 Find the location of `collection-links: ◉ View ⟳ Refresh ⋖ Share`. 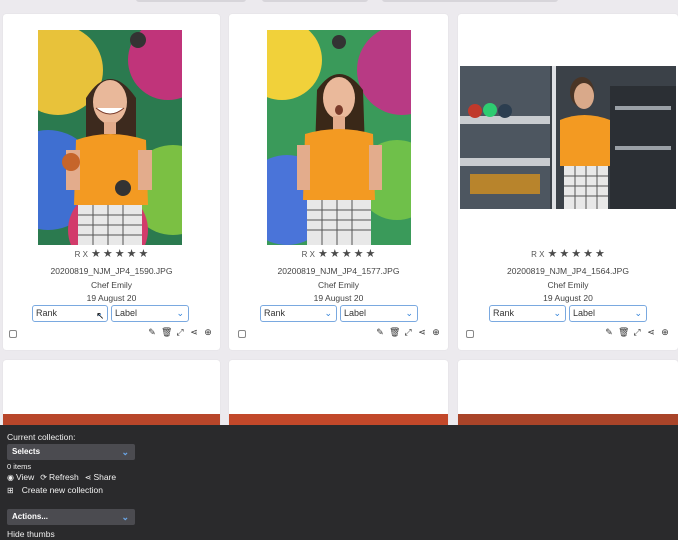

collection-links: ◉ View ⟳ Refresh ⋖ Share is located at coordinates (61, 477).